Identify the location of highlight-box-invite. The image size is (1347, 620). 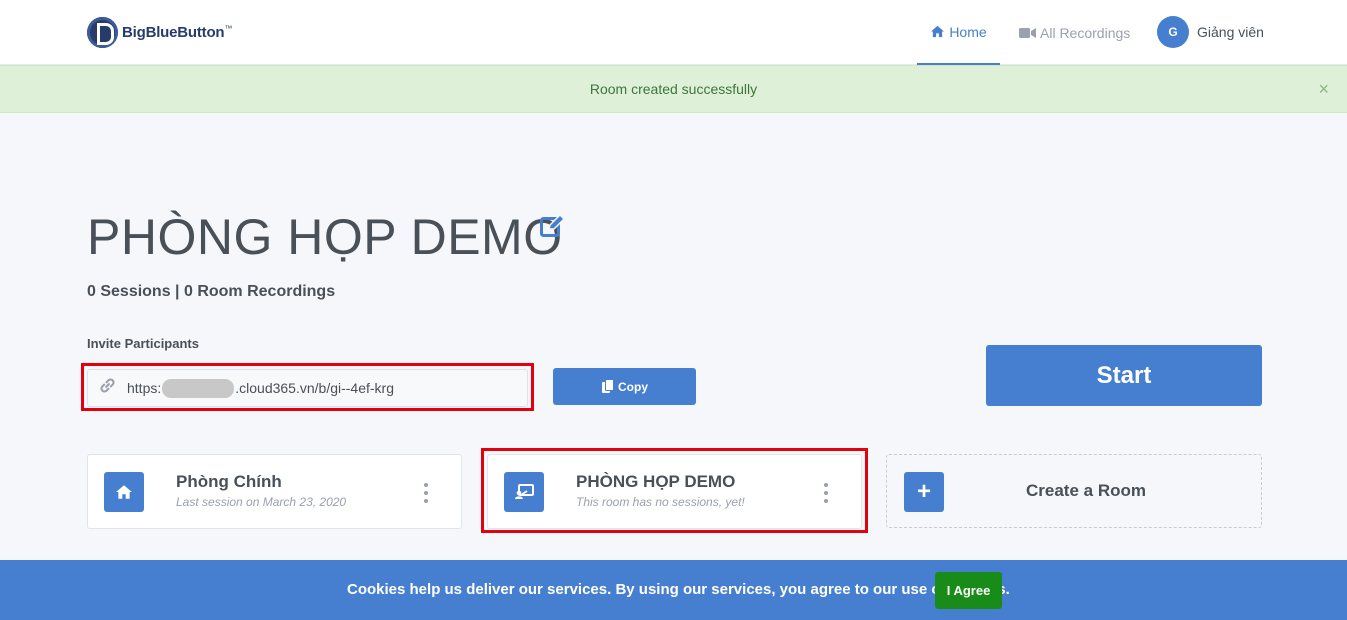
(307, 387).